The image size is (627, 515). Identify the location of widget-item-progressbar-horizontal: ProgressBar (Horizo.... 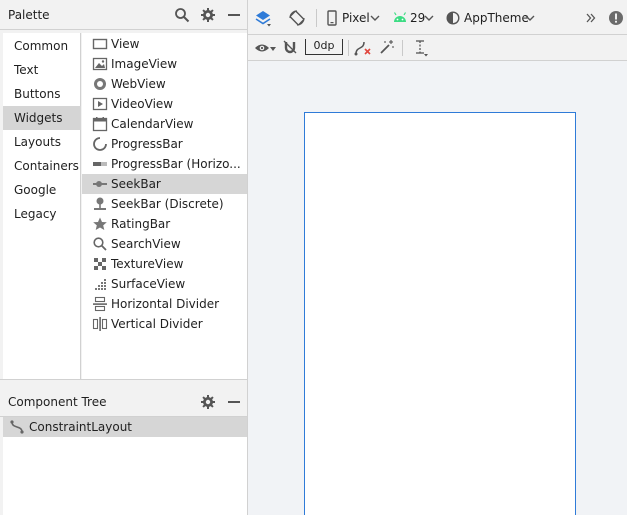
(164, 164).